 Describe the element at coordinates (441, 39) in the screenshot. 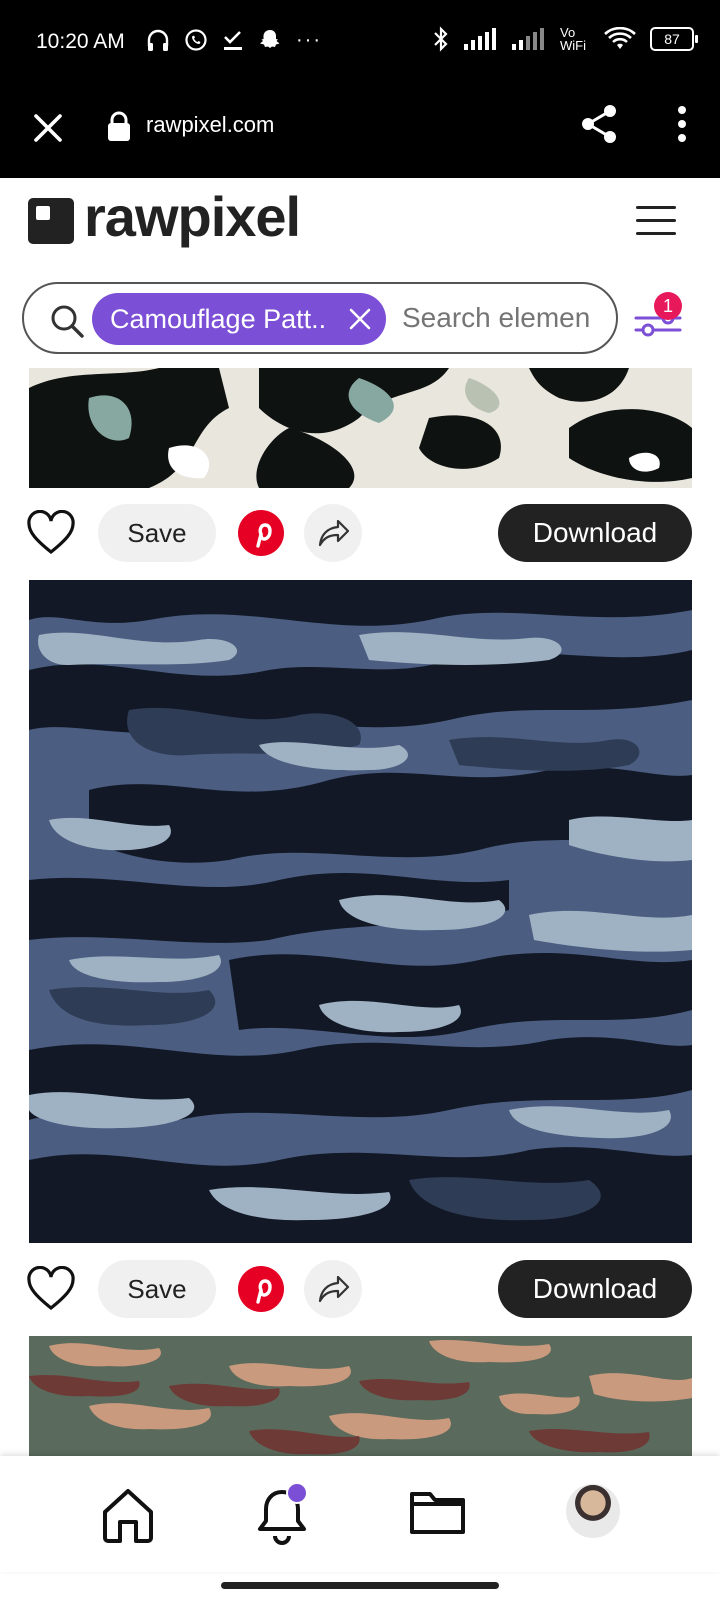

I see `bluetooth-icon` at that location.